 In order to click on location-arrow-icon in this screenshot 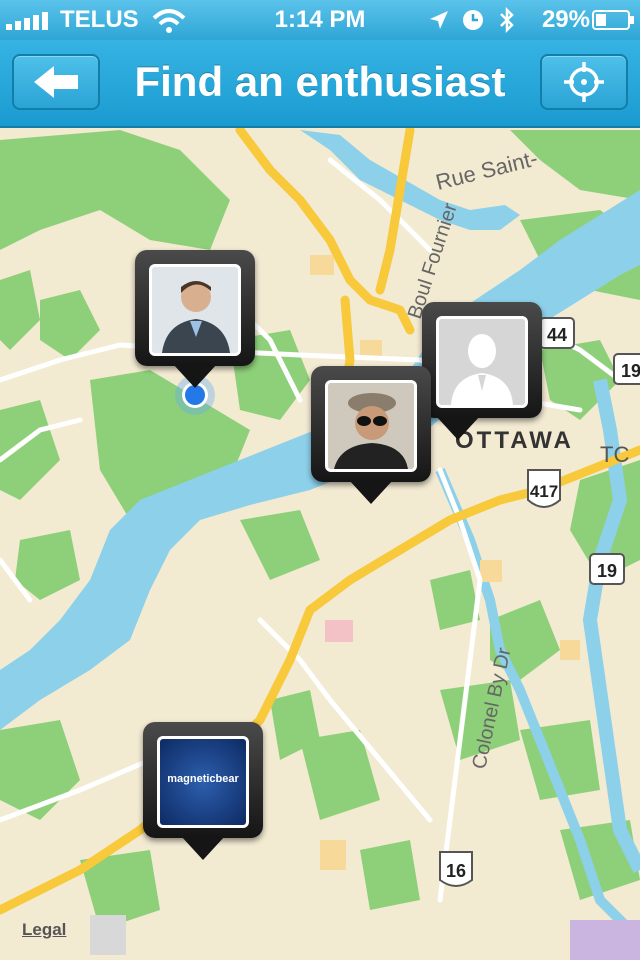, I will do `click(439, 20)`.